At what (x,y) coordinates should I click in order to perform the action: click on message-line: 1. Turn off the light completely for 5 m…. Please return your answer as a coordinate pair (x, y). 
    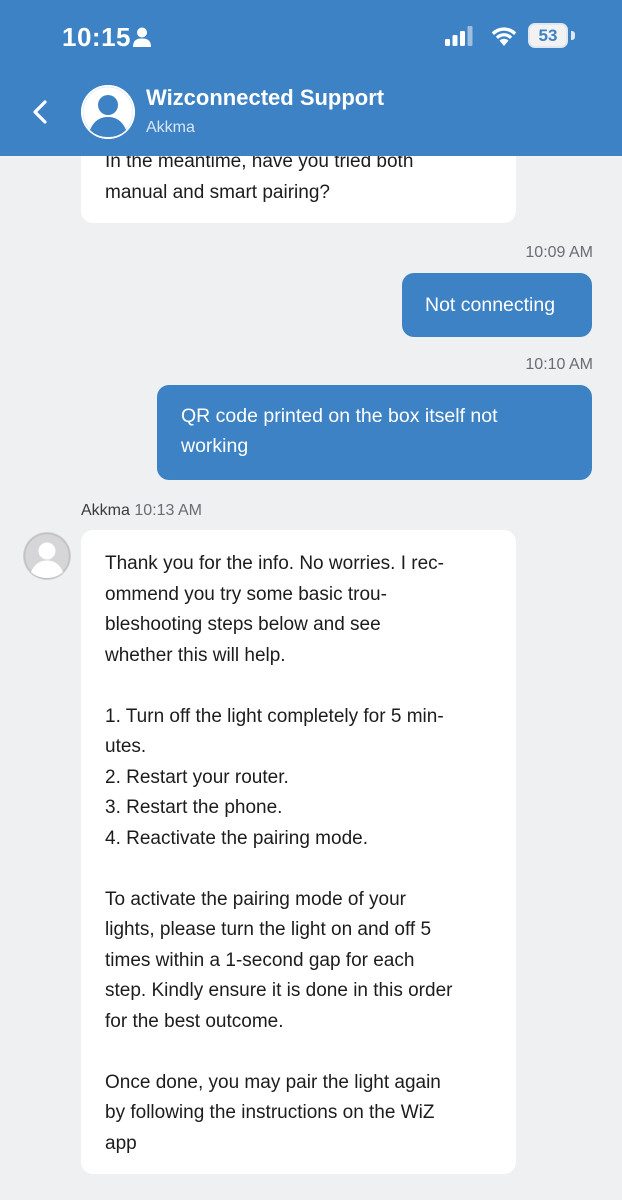
    Looking at the image, I should click on (274, 716).